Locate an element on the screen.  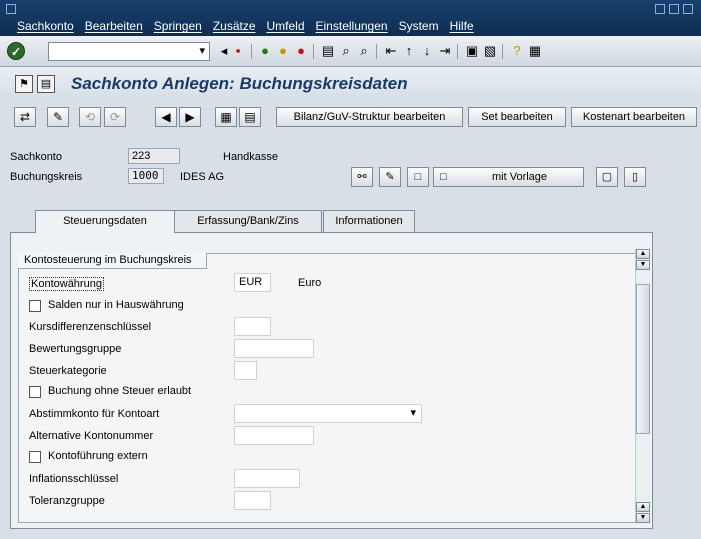
close-window-icon is located at coordinates (688, 9).